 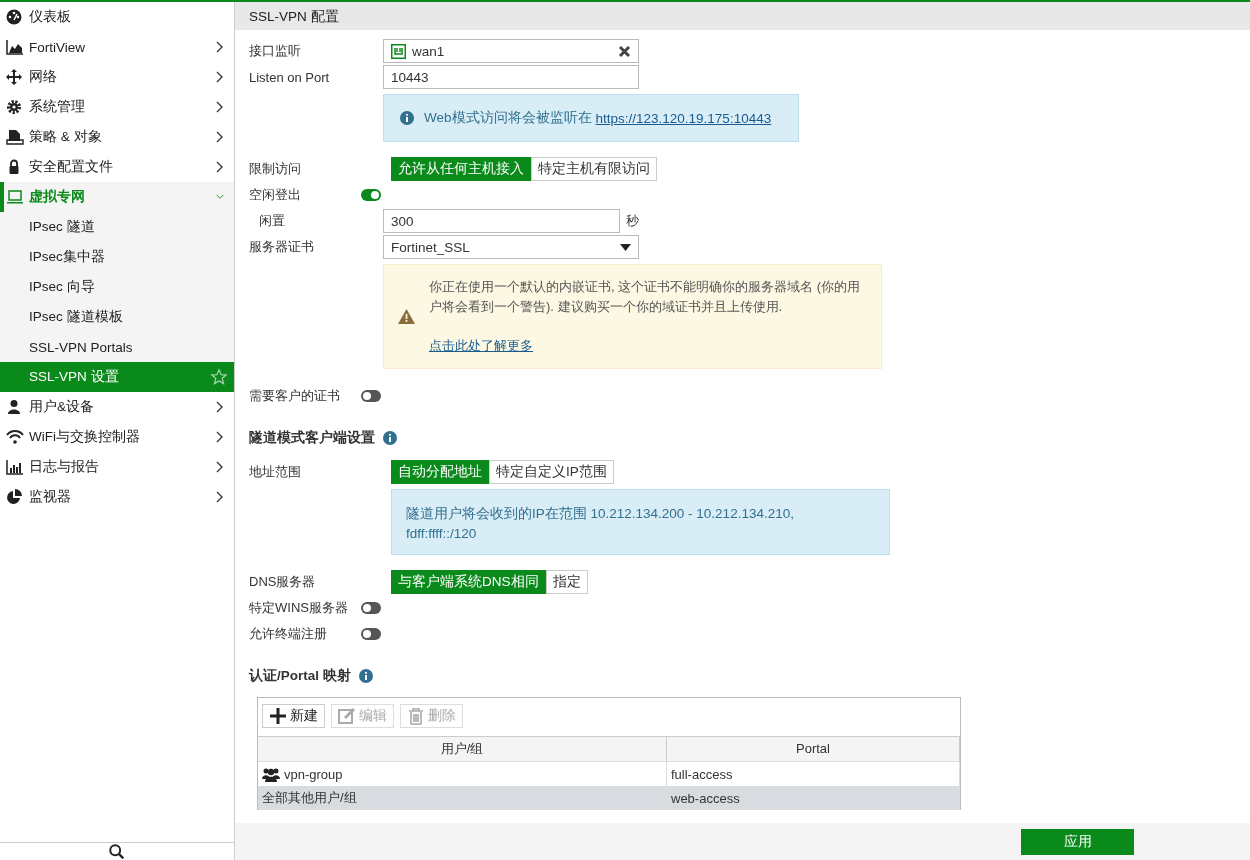 What do you see at coordinates (117, 167) in the screenshot?
I see `sidebar-item: 安全配置文件` at bounding box center [117, 167].